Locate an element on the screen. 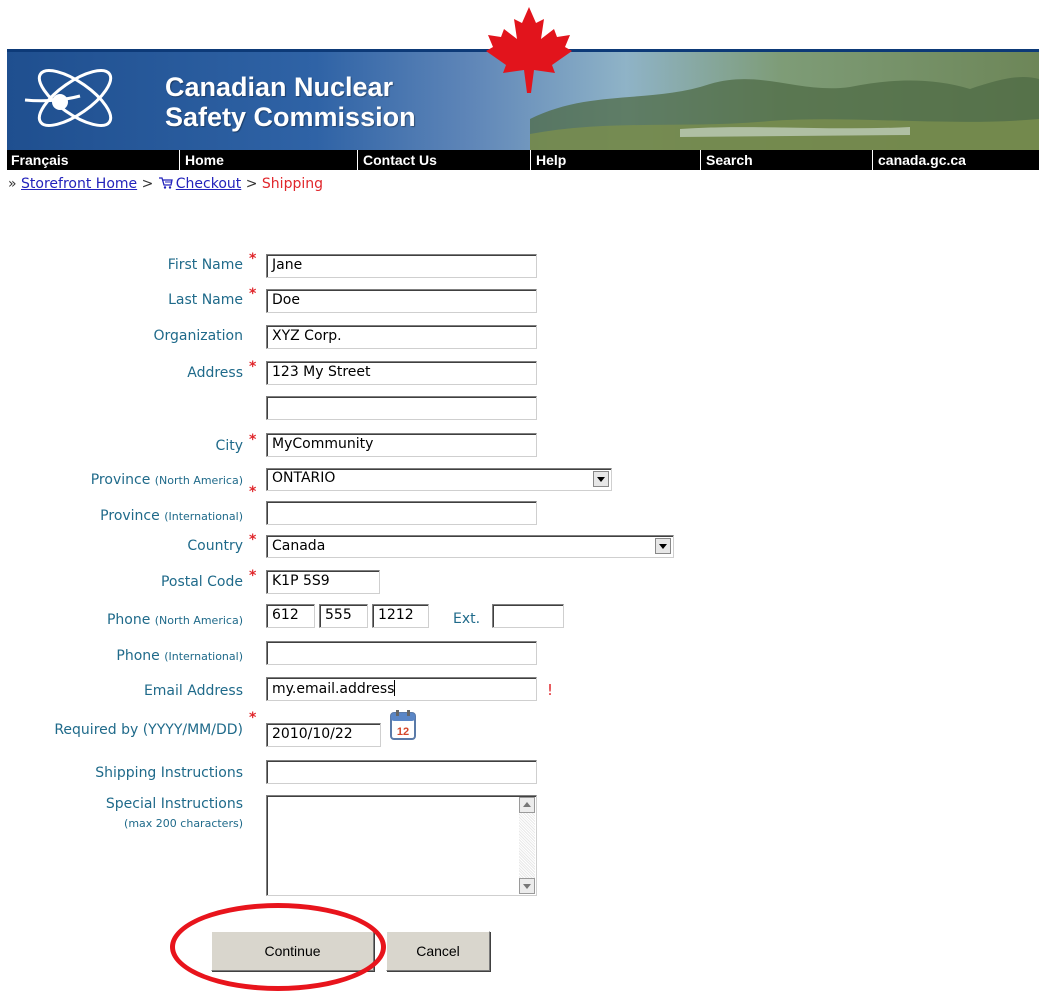  special-instructions-textarea is located at coordinates (401, 845).